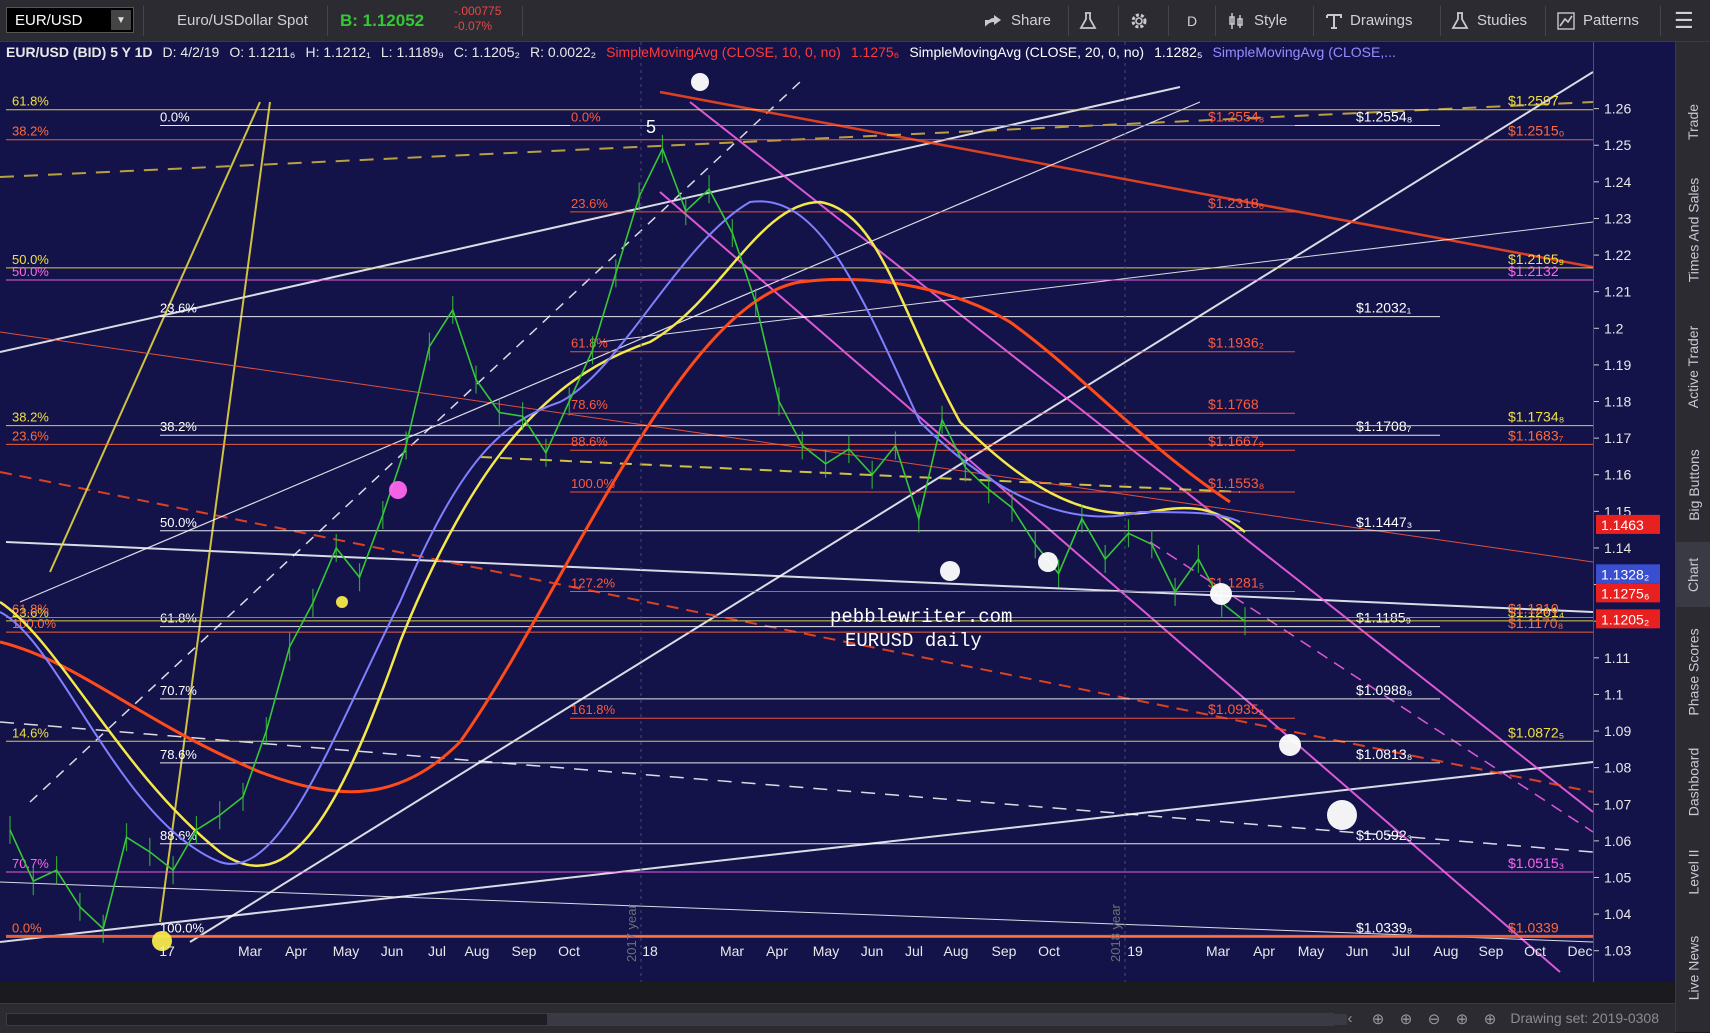  What do you see at coordinates (1693, 229) in the screenshot?
I see `tab-times-and-sales: Times And Sales` at bounding box center [1693, 229].